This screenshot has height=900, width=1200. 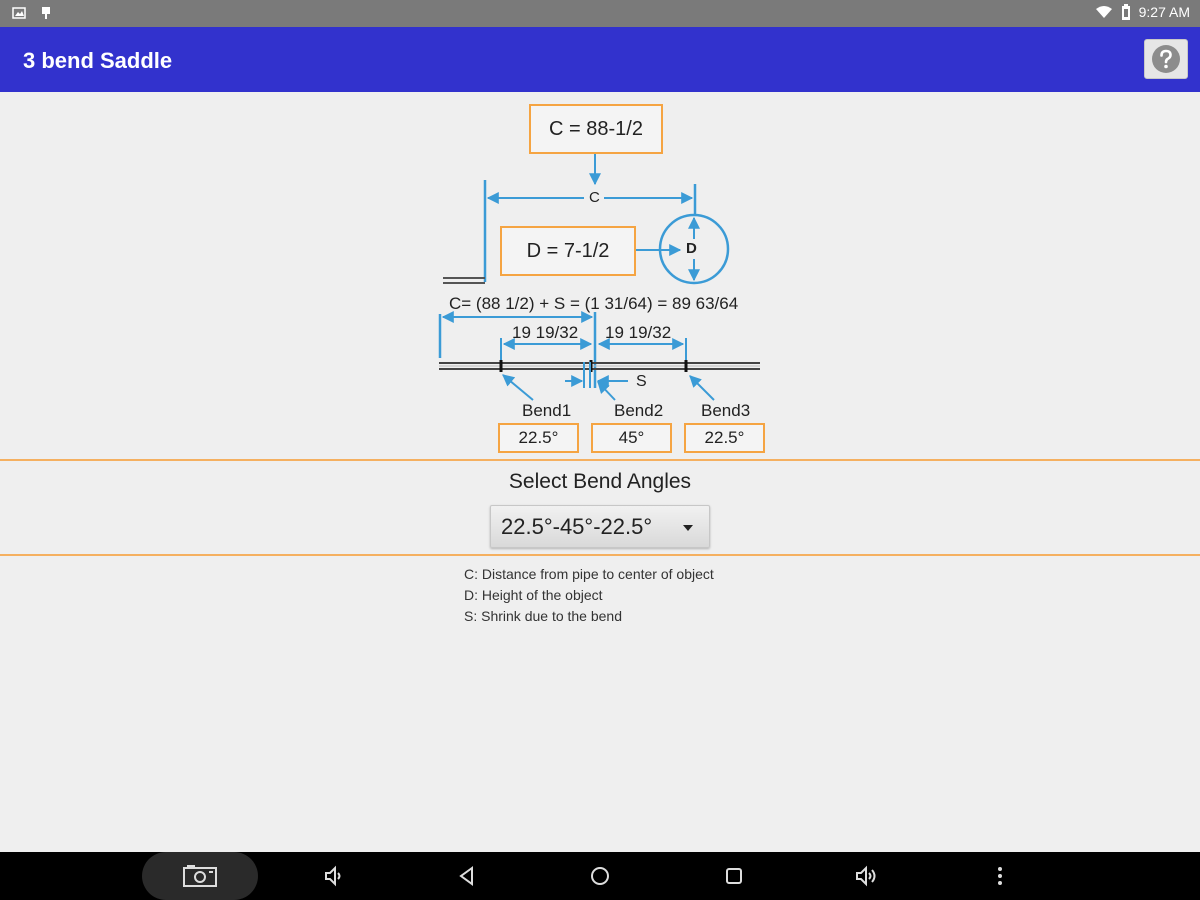 I want to click on bend1-pointer, so click(x=518, y=387).